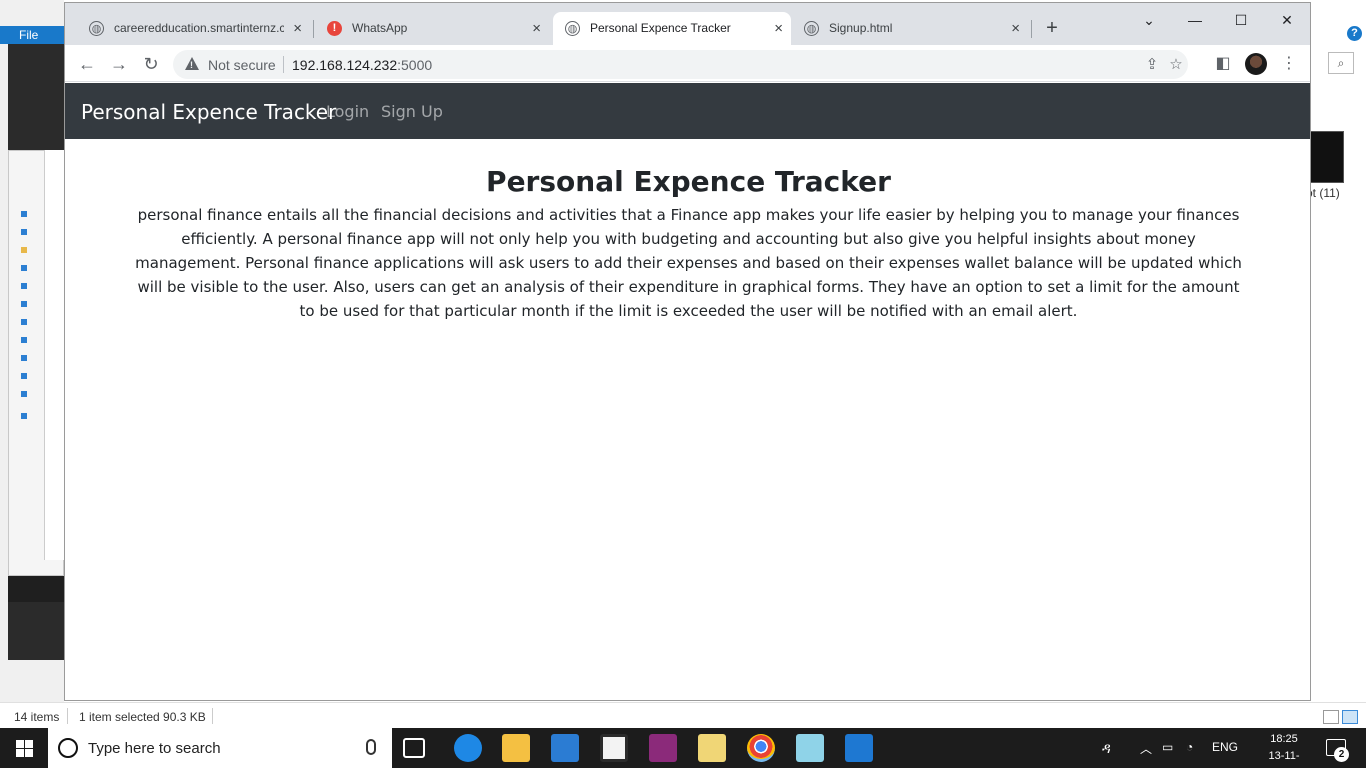 This screenshot has height=768, width=1366. Describe the element at coordinates (142, 717) in the screenshot. I see `selection-info: 1 item selected 90.3 KB` at that location.